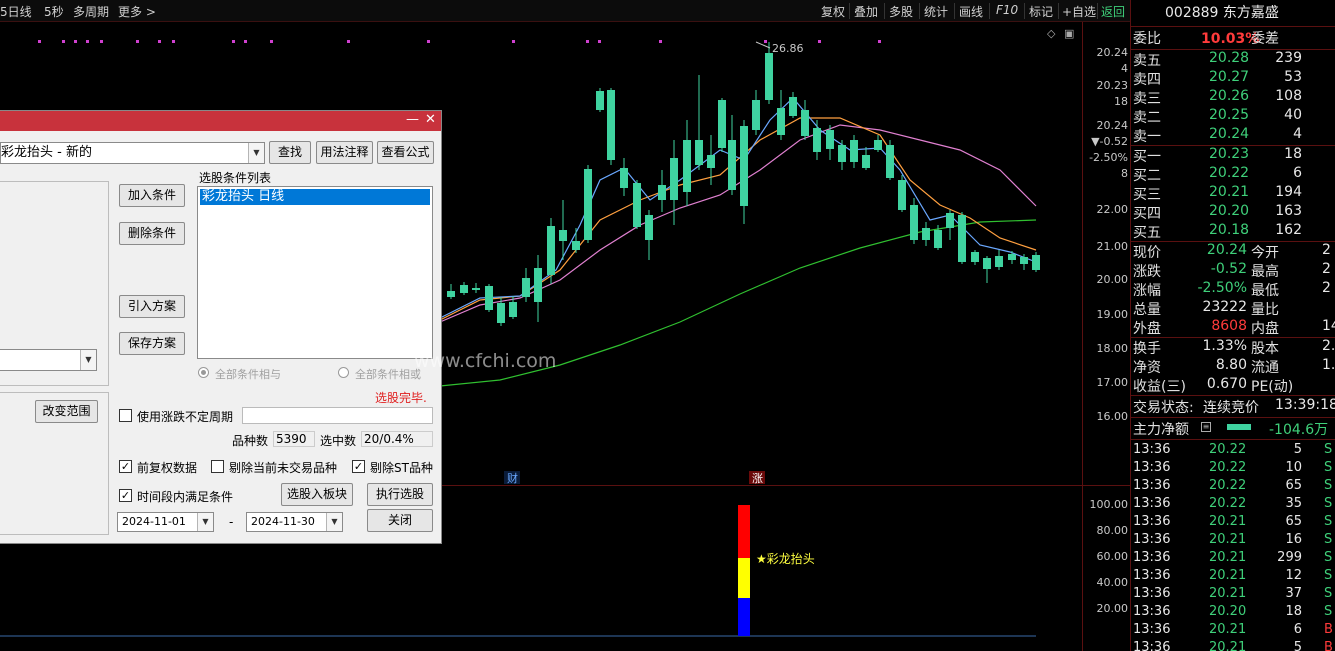 This screenshot has height=651, width=1335. Describe the element at coordinates (866, 11) in the screenshot. I see `overlay-button: 叠加` at that location.